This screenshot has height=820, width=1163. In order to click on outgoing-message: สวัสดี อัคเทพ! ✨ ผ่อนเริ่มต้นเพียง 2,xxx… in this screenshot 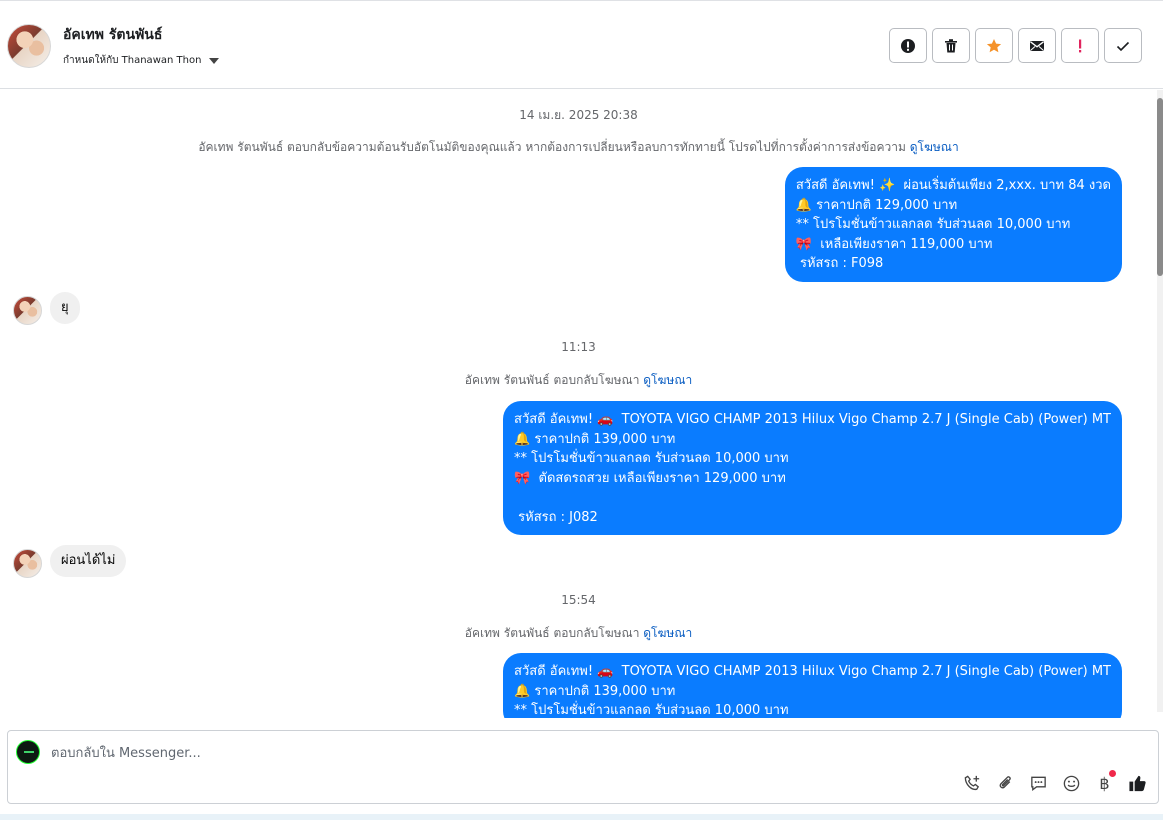, I will do `click(953, 224)`.